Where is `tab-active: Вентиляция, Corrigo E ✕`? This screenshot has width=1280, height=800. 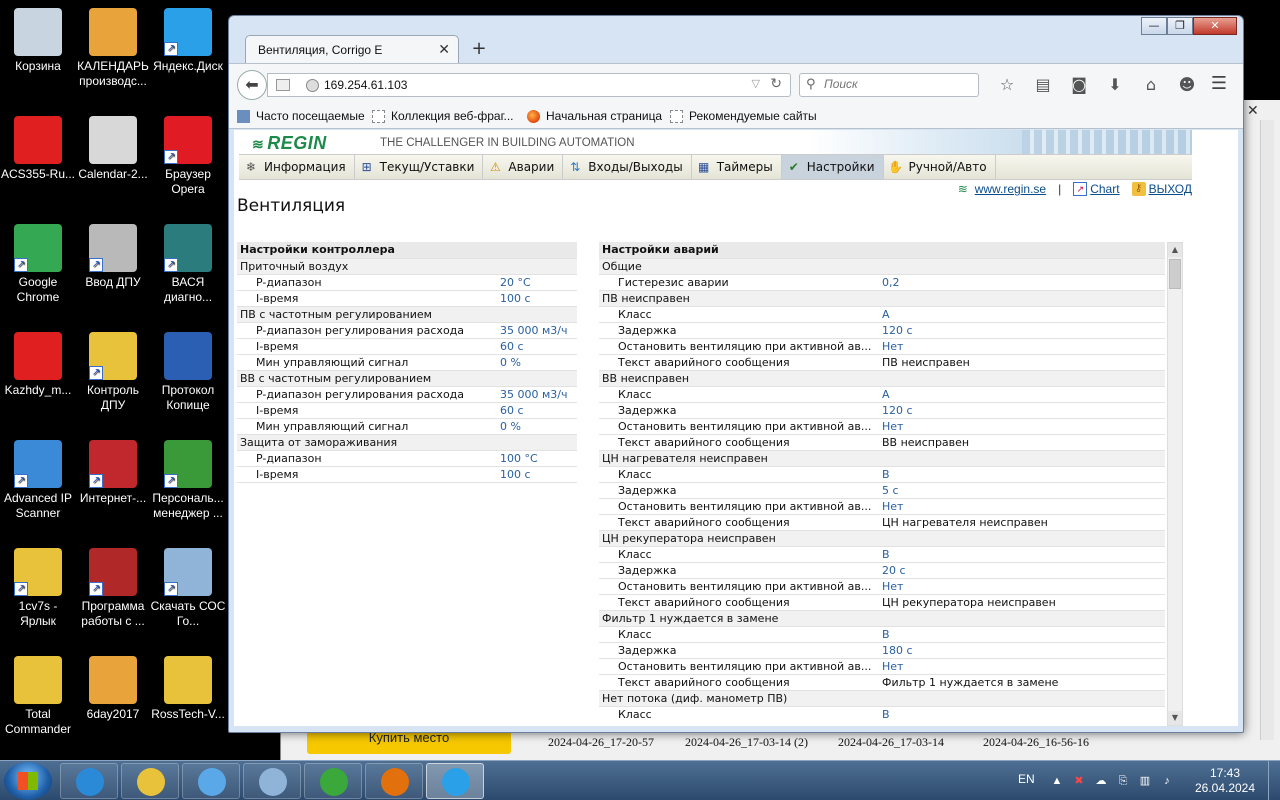 tab-active: Вентиляция, Corrigo E ✕ is located at coordinates (352, 49).